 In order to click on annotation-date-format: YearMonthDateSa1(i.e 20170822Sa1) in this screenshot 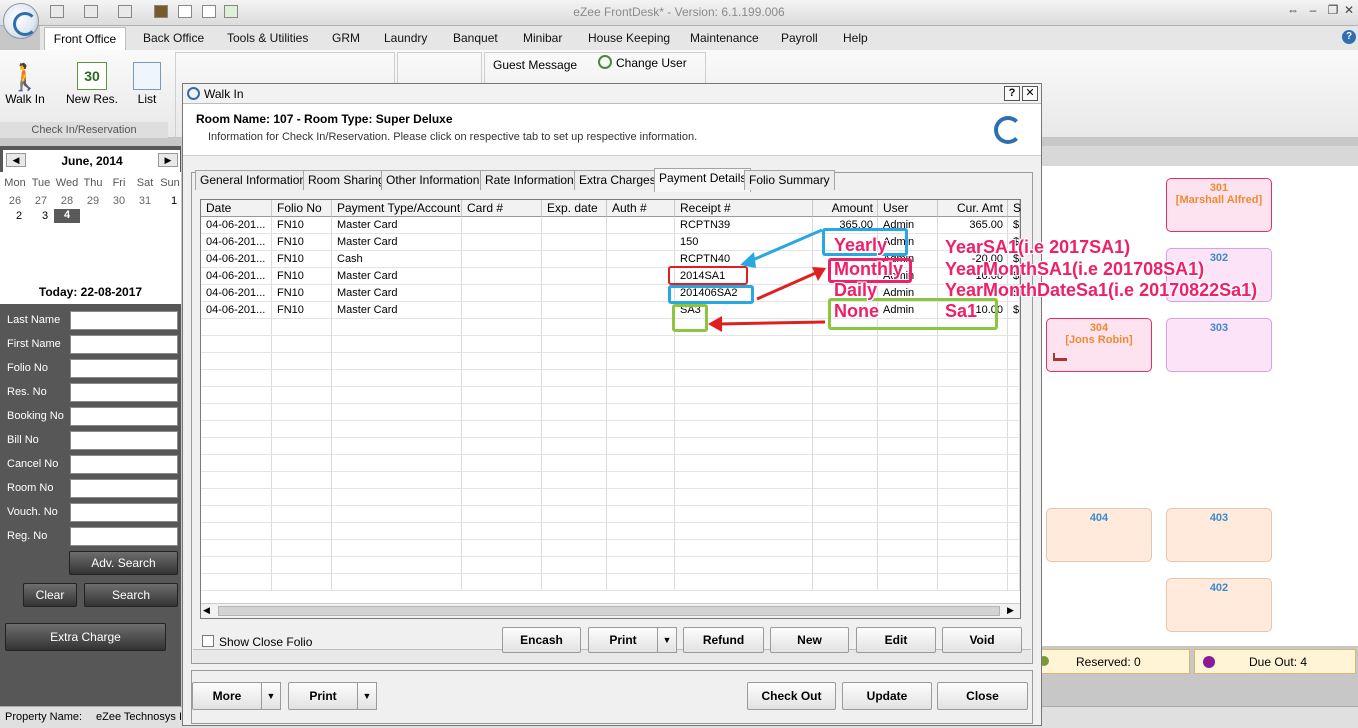, I will do `click(1101, 290)`.